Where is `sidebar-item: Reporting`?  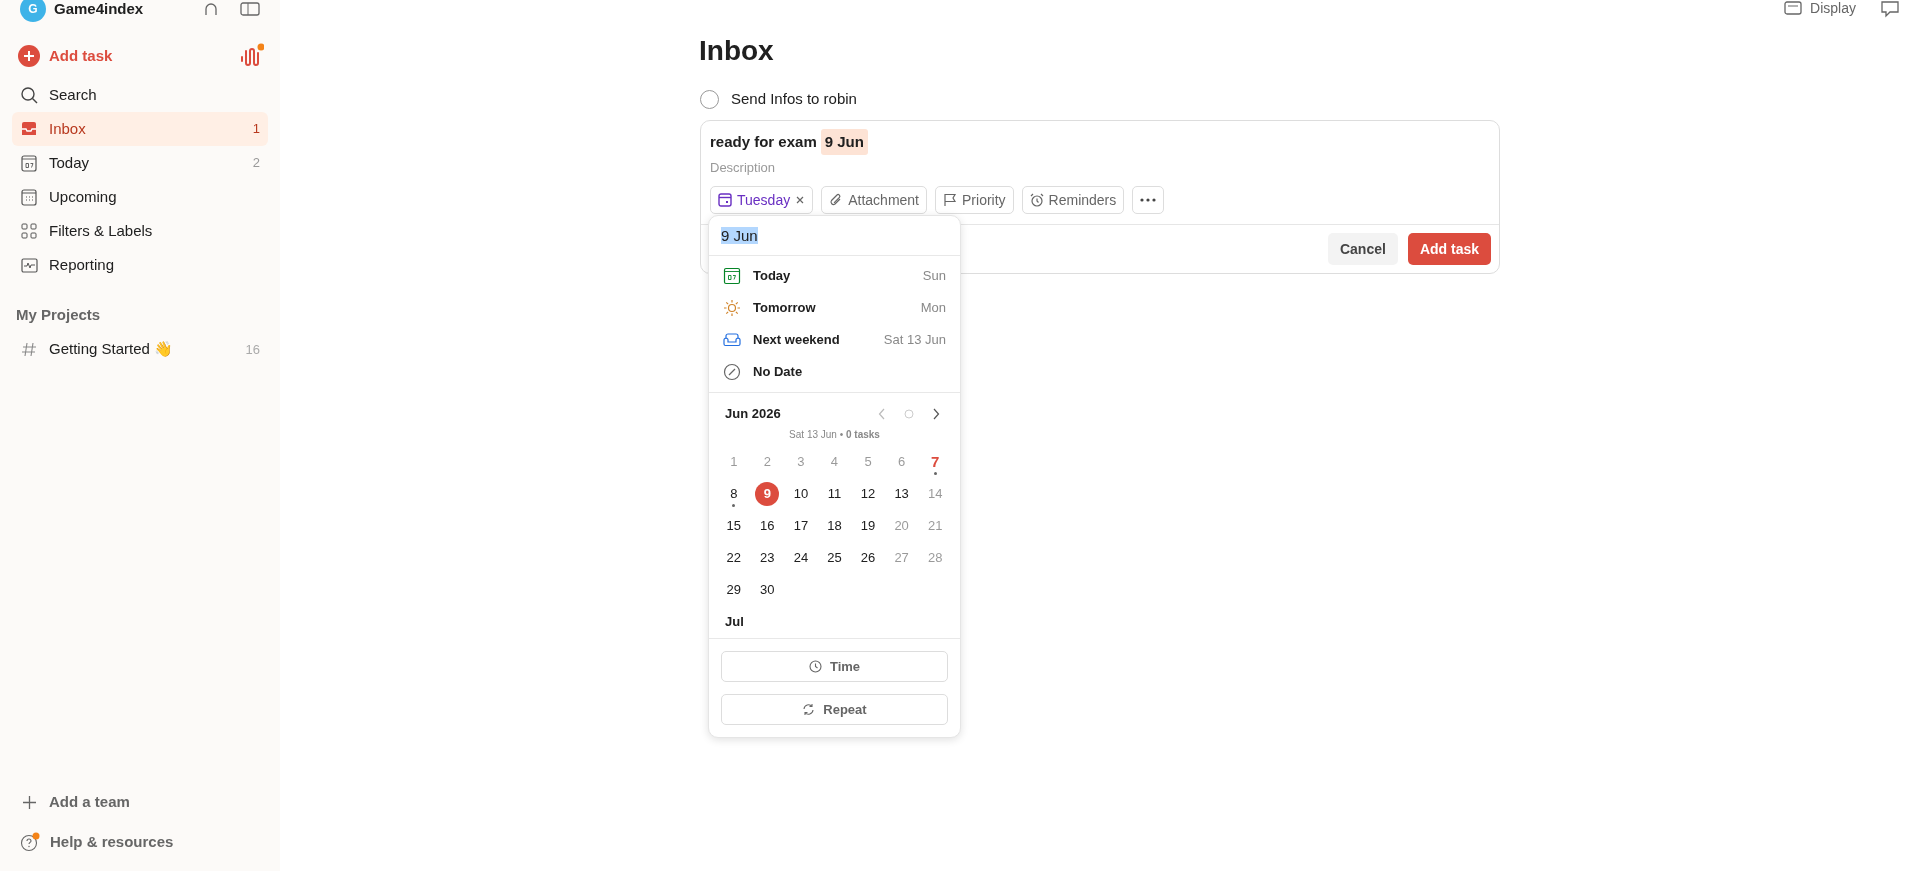 sidebar-item: Reporting is located at coordinates (140, 265).